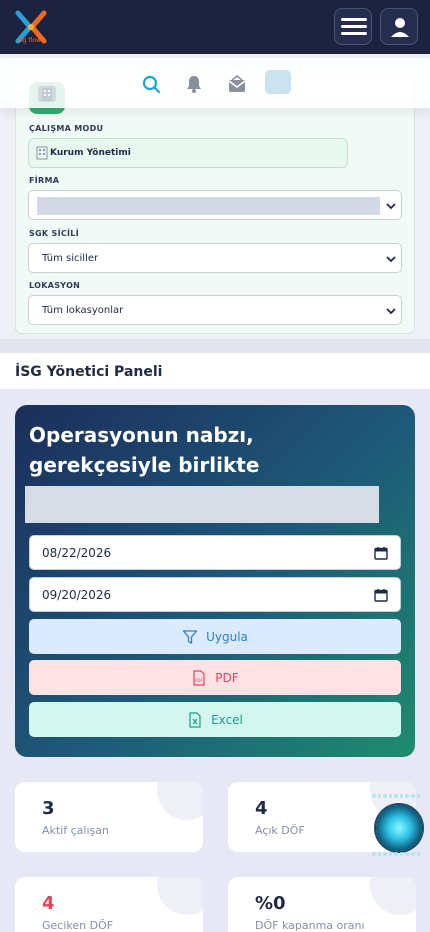  I want to click on user-icon, so click(400, 27).